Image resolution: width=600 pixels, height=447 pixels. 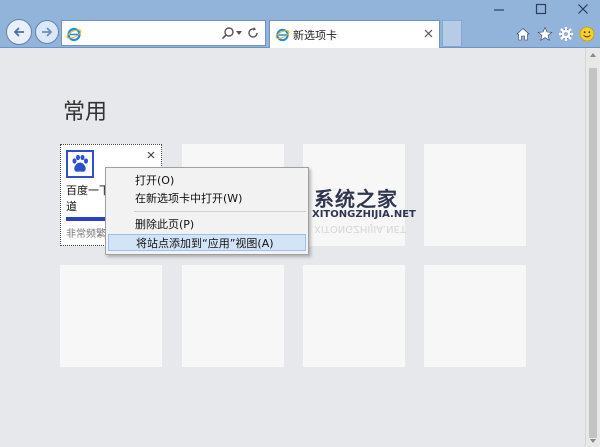 What do you see at coordinates (253, 33) in the screenshot?
I see `refresh-icon` at bounding box center [253, 33].